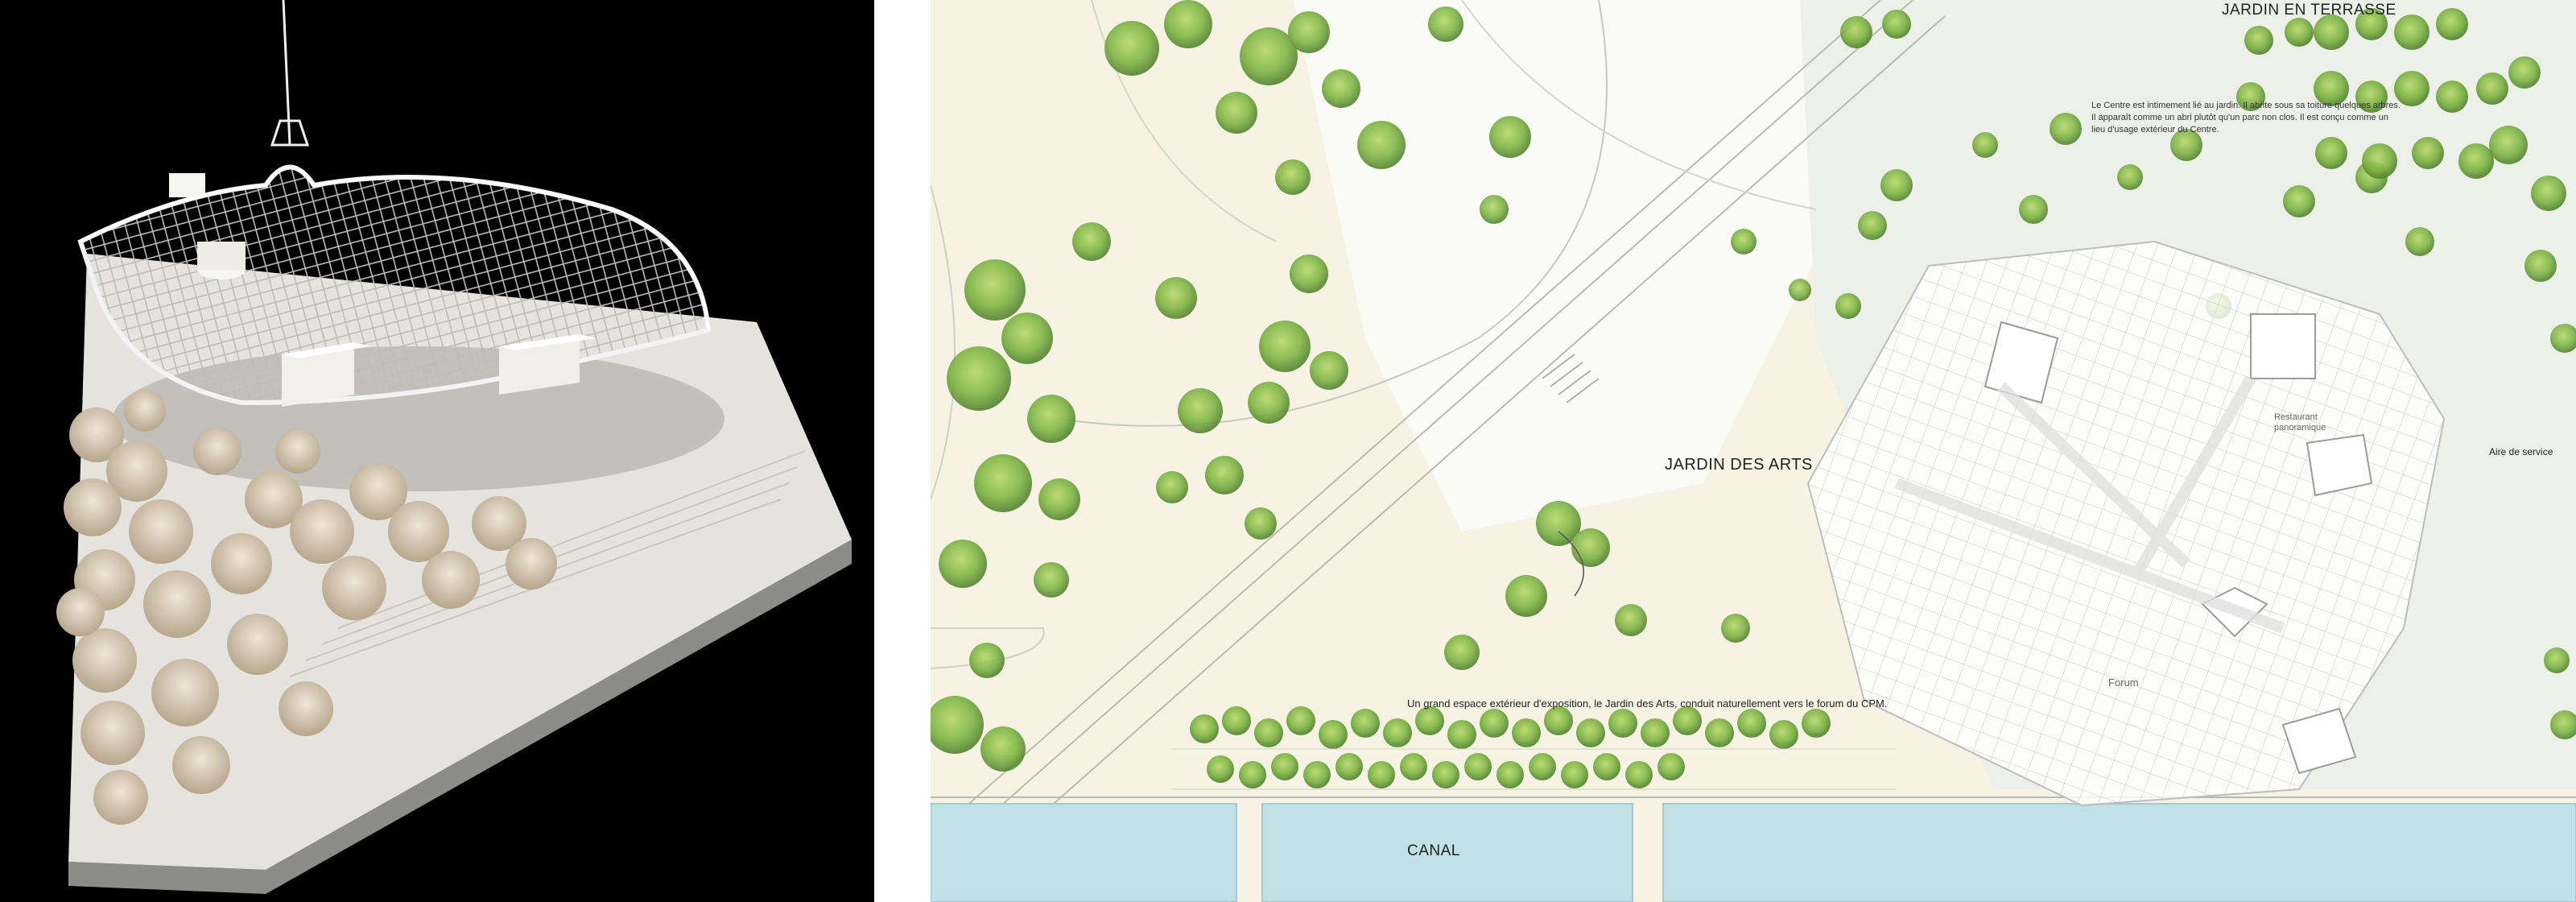 Image resolution: width=2576 pixels, height=902 pixels. Describe the element at coordinates (2123, 683) in the screenshot. I see `label-forum: Forum` at that location.